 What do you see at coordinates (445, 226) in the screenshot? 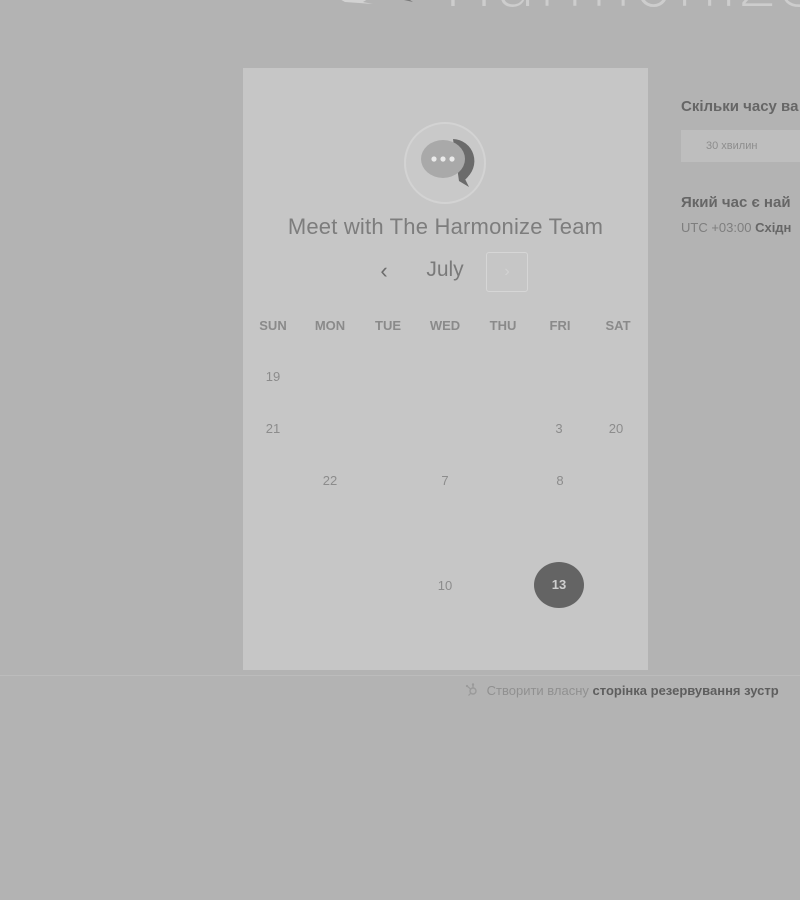
I see `card-title: Meet with The Harmonize Team` at bounding box center [445, 226].